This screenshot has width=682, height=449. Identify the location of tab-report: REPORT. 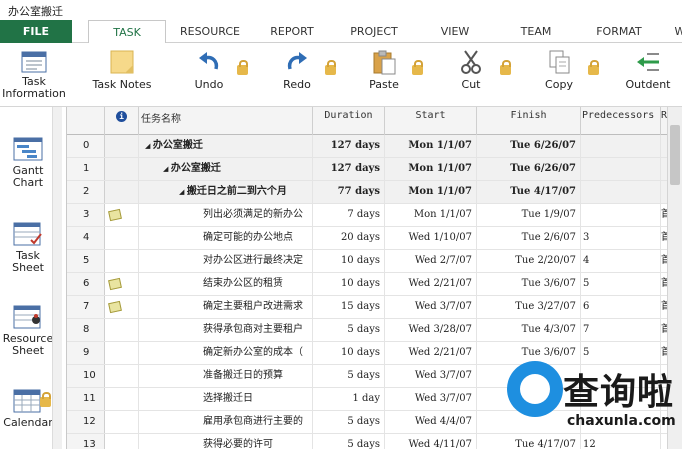
(292, 31).